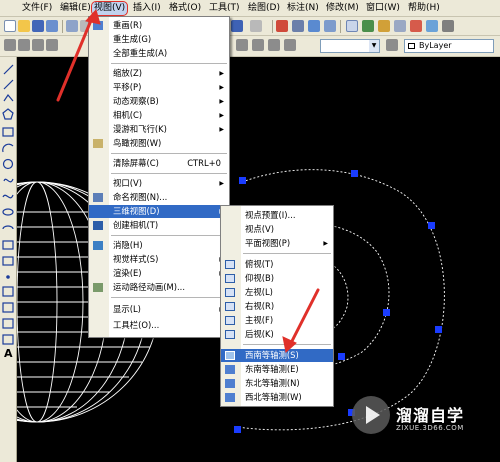 The height and width of the screenshot is (462, 500). What do you see at coordinates (290, 45) in the screenshot?
I see `dimension-edit-icon` at bounding box center [290, 45].